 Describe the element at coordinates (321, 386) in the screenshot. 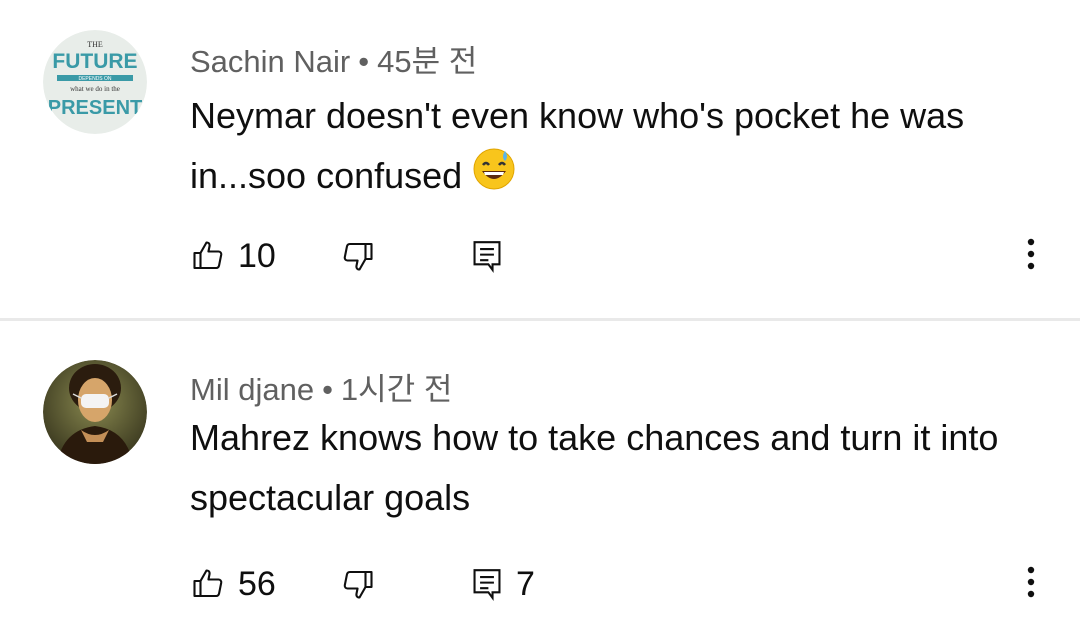

I see `comment-meta: Mil djane • 1시간 전` at that location.